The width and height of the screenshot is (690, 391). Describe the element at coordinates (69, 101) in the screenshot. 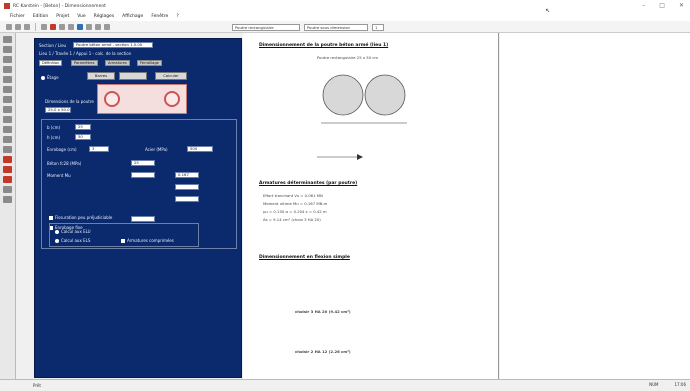

I see `dimensions-label: Dimensions de la poutre` at that location.